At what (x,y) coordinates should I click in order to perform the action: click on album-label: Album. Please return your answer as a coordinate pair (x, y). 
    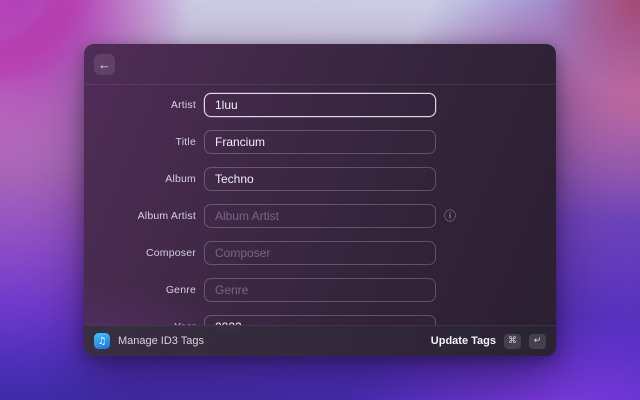
    Looking at the image, I should click on (180, 179).